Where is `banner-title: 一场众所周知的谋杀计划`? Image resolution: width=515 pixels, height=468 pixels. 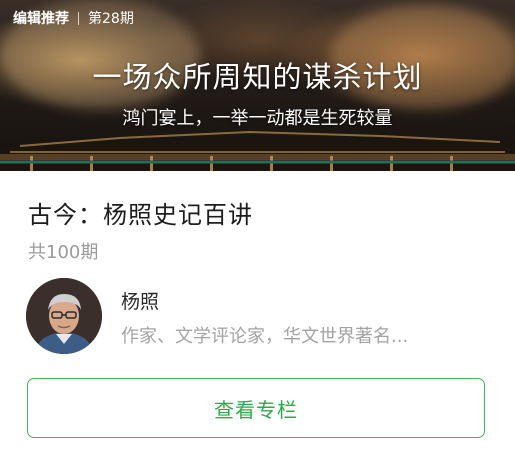
banner-title: 一场众所周知的谋杀计划 is located at coordinates (257, 77).